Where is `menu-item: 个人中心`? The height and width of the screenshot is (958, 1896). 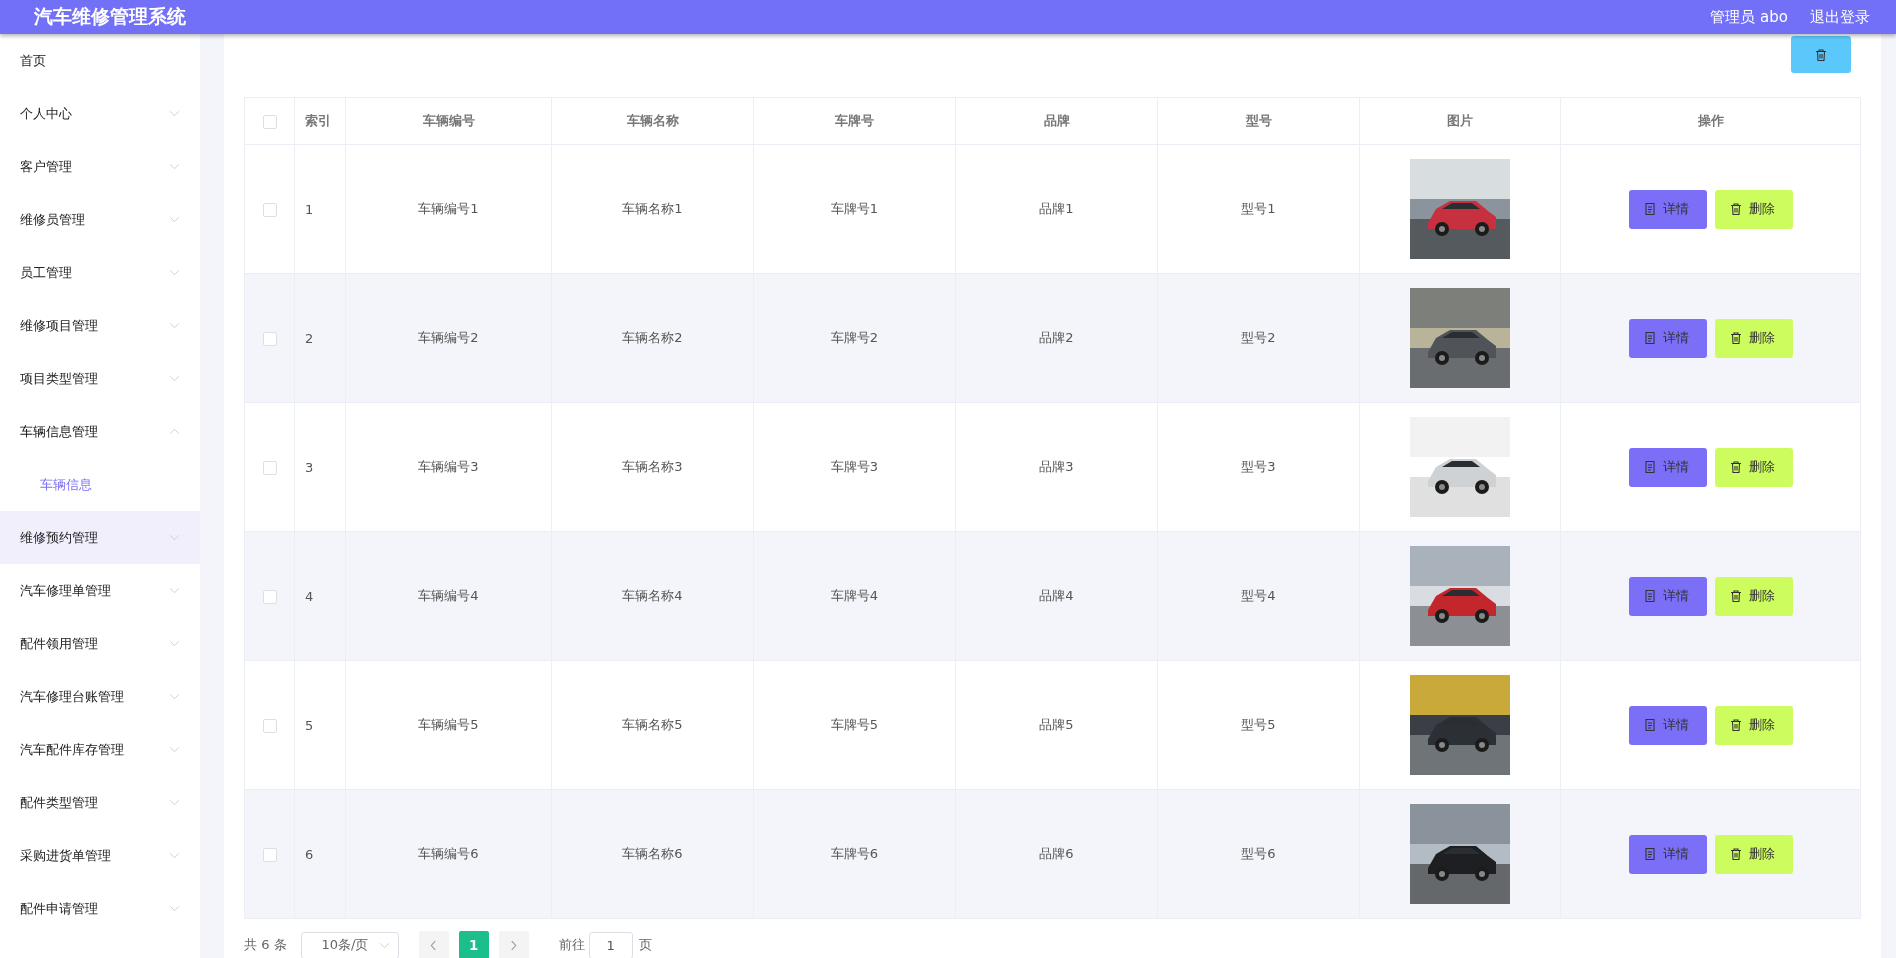
menu-item: 个人中心 is located at coordinates (100, 113).